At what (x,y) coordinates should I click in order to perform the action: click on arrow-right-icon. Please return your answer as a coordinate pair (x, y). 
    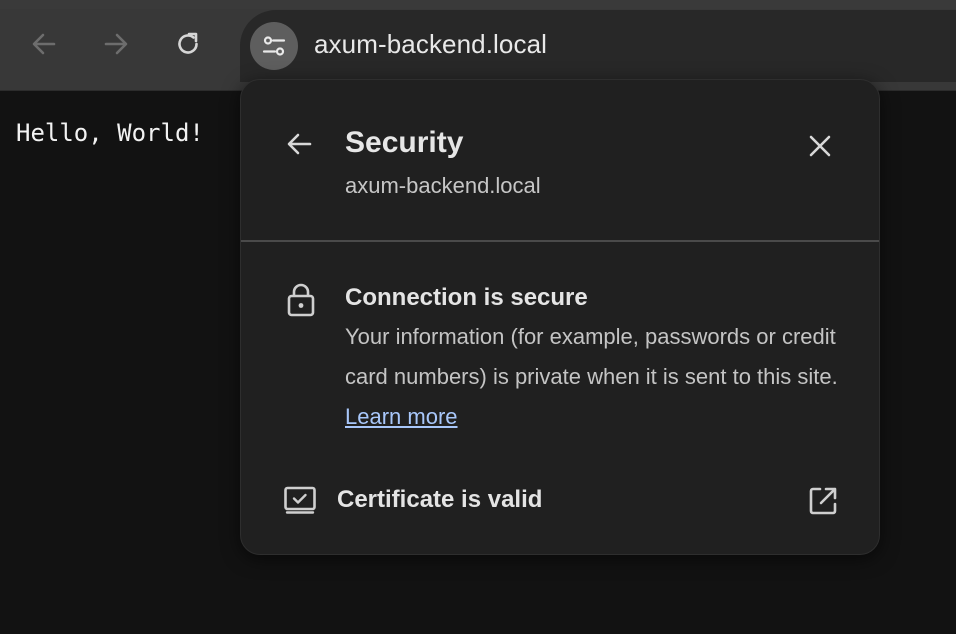
    Looking at the image, I should click on (116, 44).